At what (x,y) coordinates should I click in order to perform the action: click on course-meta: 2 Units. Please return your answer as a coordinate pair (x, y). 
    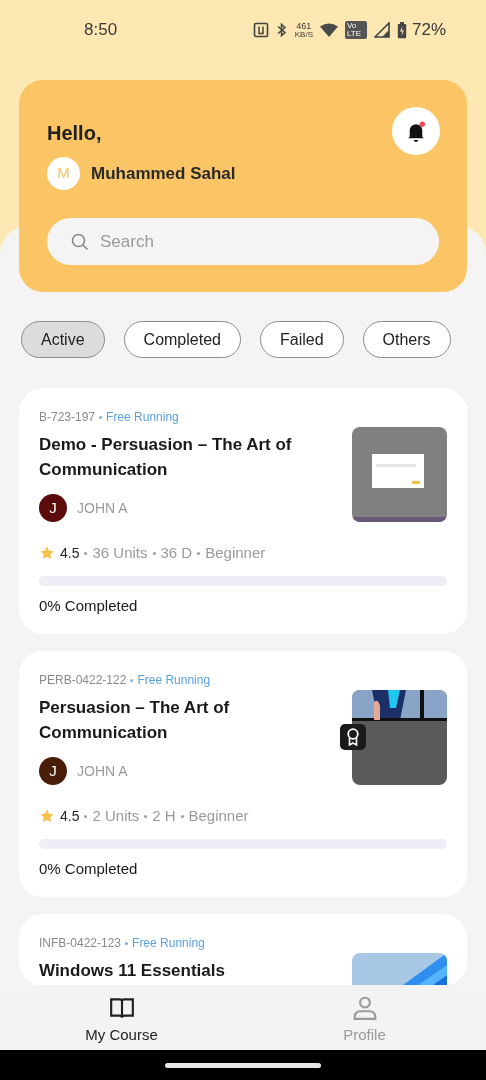
    Looking at the image, I should click on (116, 816).